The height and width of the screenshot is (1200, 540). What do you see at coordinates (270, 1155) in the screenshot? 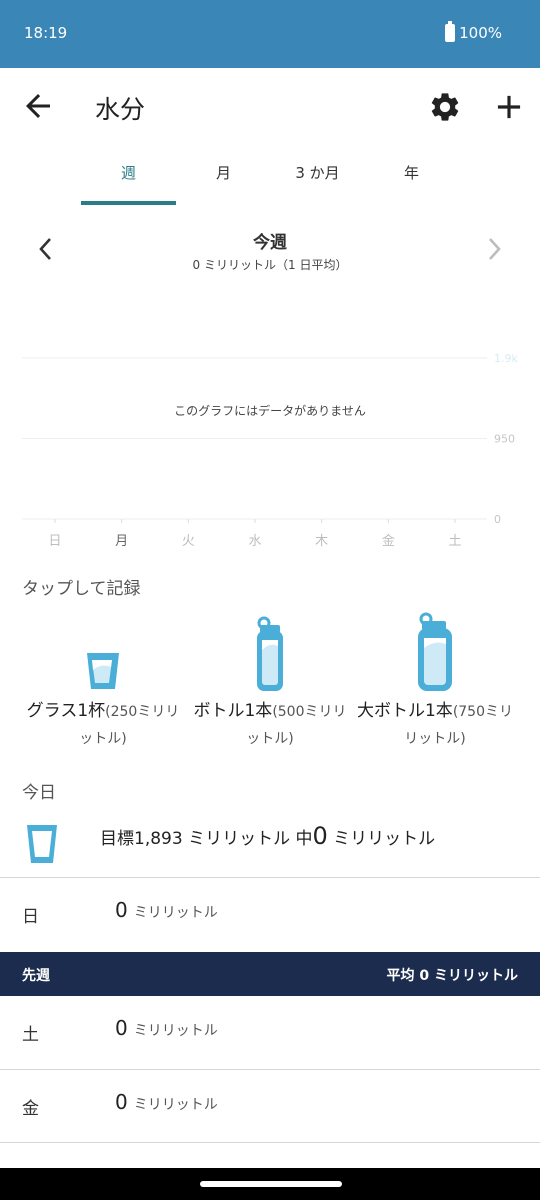
I see `day-row-divider` at bounding box center [270, 1155].